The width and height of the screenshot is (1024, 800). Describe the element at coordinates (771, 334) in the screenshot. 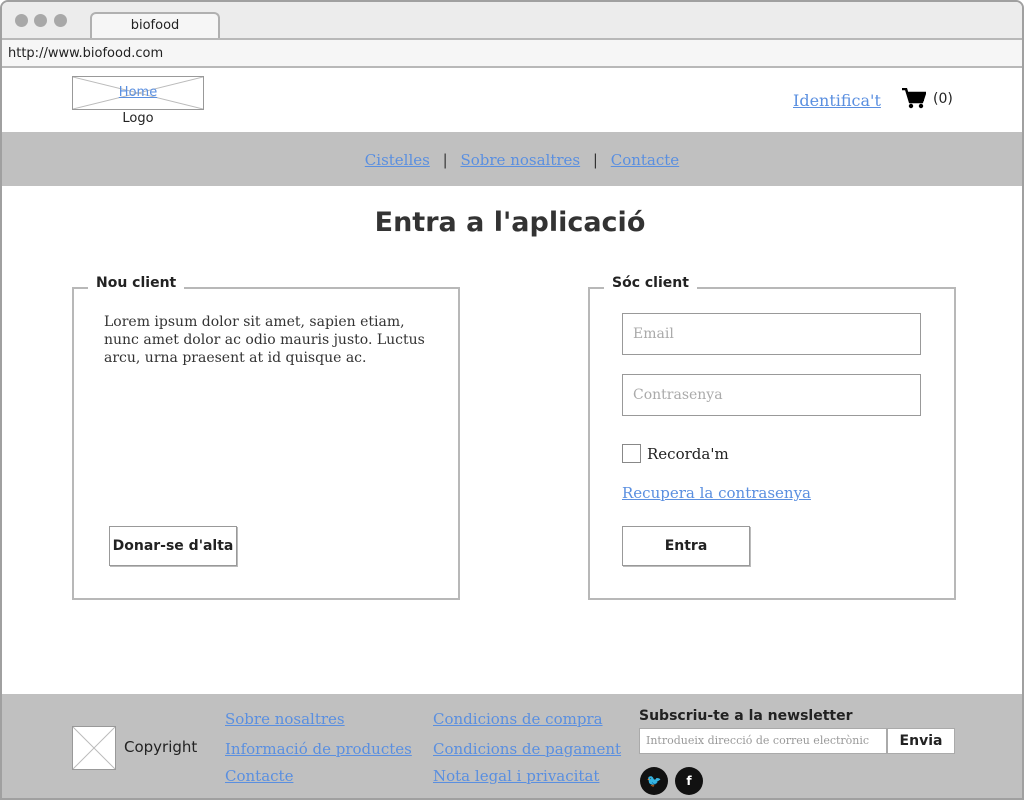

I see `email-field: Email` at that location.